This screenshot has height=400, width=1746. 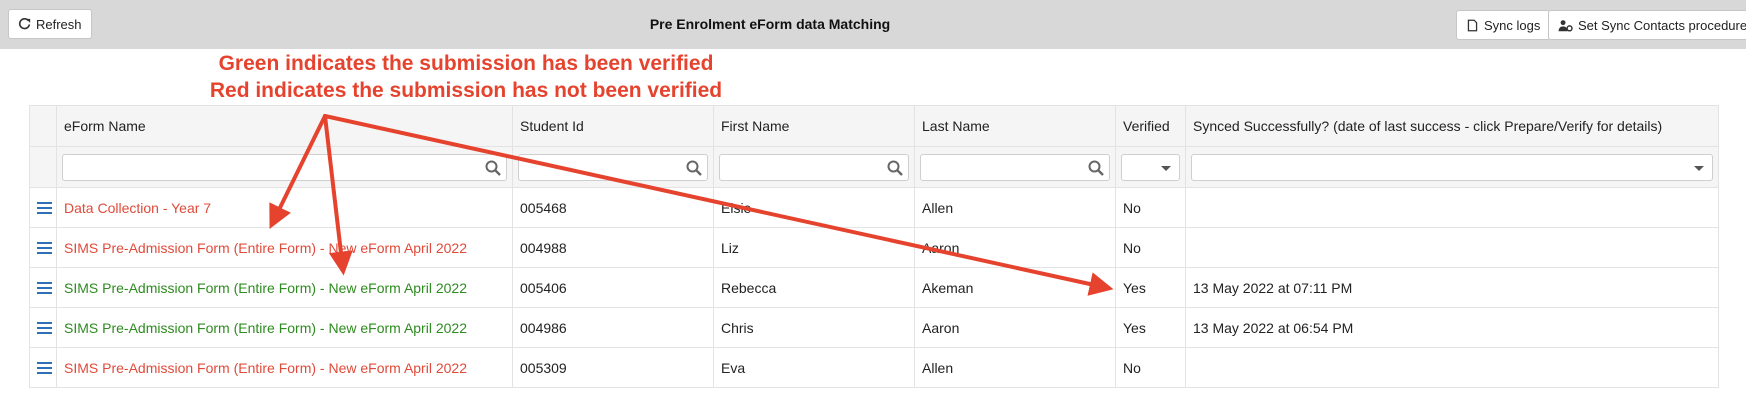 I want to click on last-name-filter-input, so click(x=1015, y=167).